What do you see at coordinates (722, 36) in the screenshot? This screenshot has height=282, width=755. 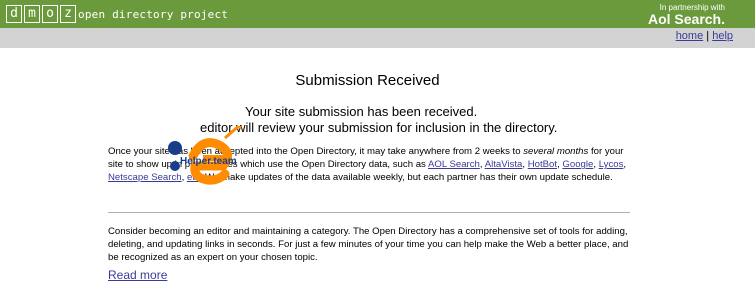 I see `help-link: help` at bounding box center [722, 36].